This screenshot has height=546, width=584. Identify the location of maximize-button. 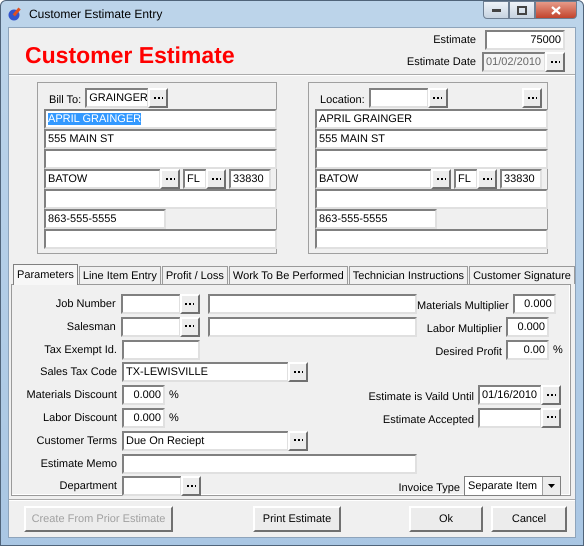
(522, 10).